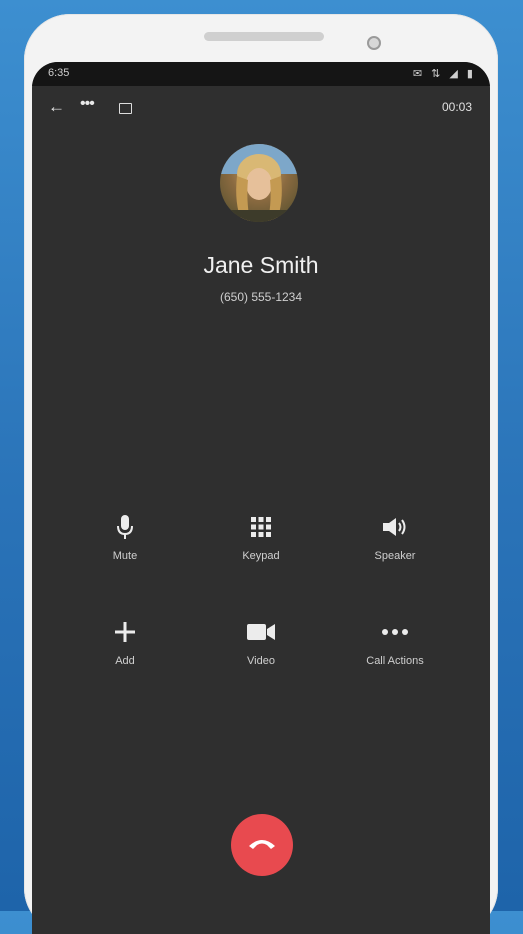 The image size is (523, 934). Describe the element at coordinates (395, 527) in the screenshot. I see `speaker-icon` at that location.